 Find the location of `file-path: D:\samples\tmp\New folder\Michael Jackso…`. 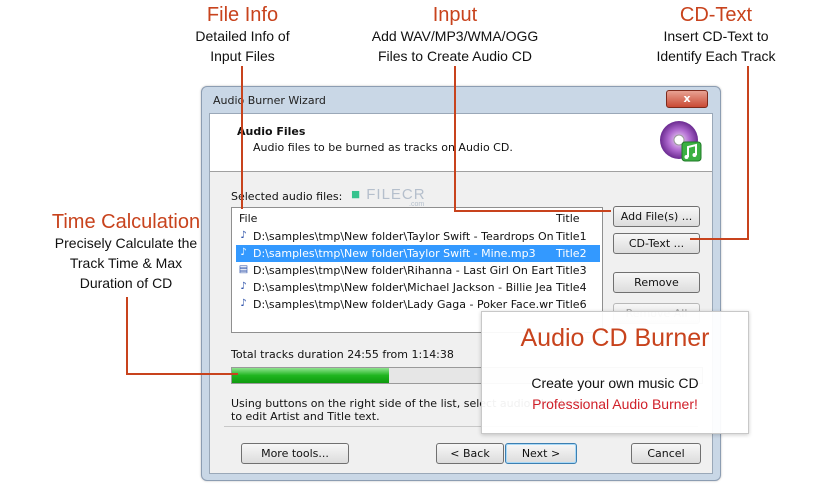

file-path: D:\samples\tmp\New folder\Michael Jackso… is located at coordinates (403, 287).